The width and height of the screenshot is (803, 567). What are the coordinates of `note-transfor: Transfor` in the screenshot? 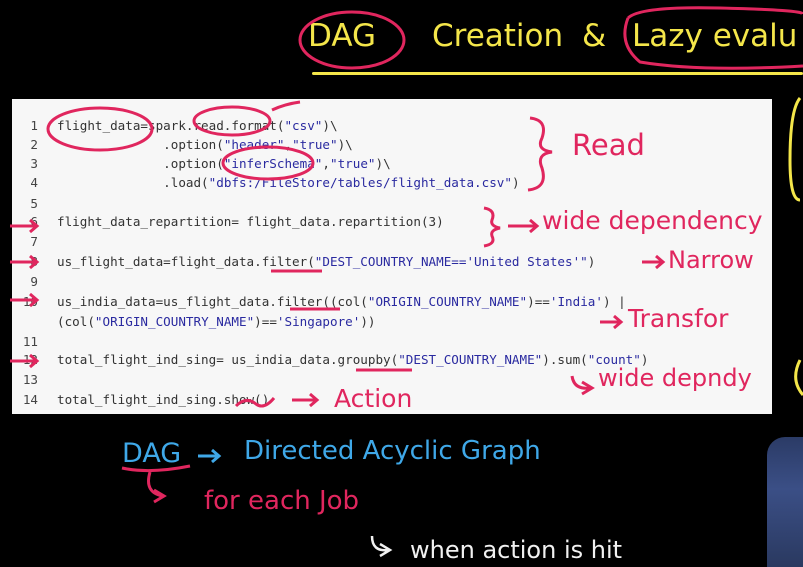 It's located at (678, 318).